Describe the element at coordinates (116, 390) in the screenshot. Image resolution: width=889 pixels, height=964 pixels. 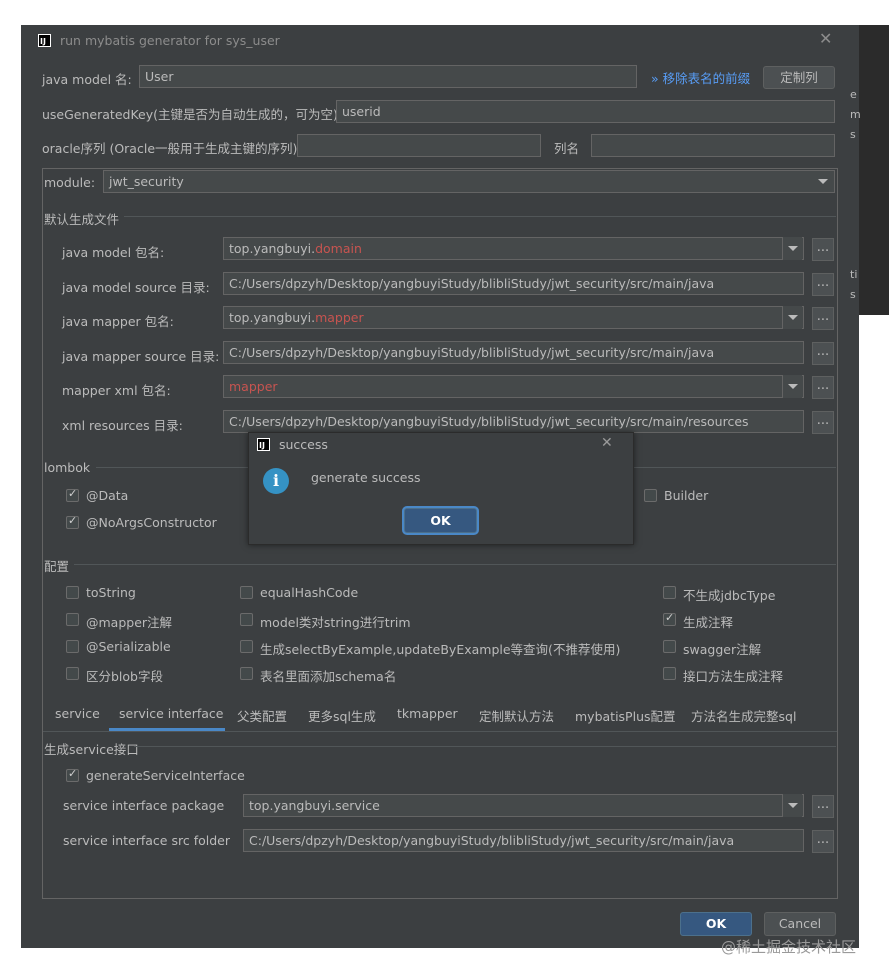
I see `mapper-xml-package-label: mapper xml 包名:` at that location.